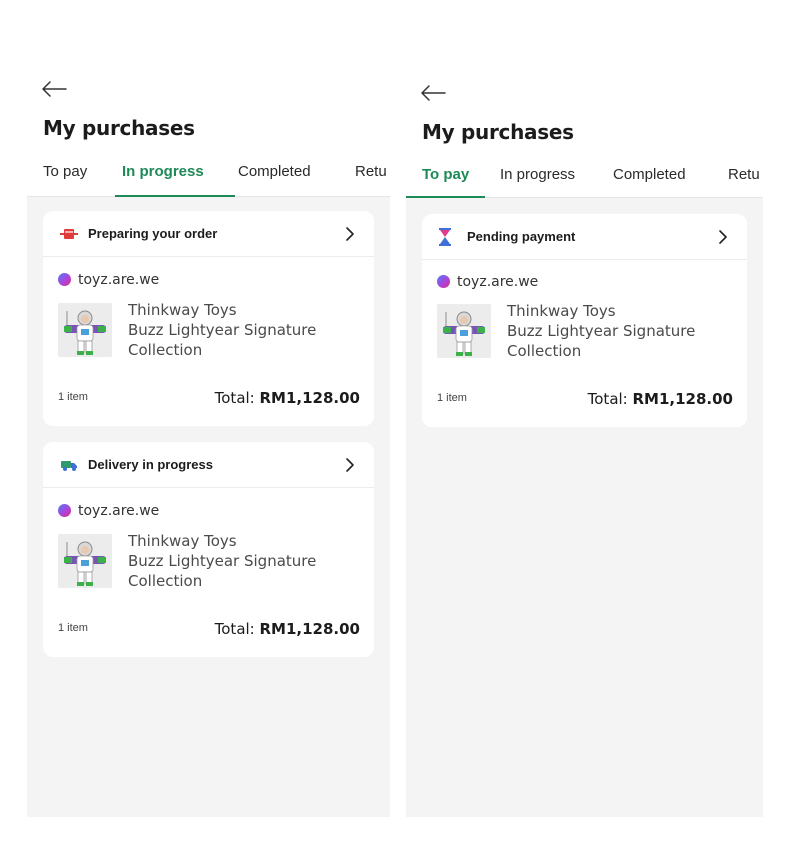  I want to click on delivery-truck-icon, so click(69, 466).